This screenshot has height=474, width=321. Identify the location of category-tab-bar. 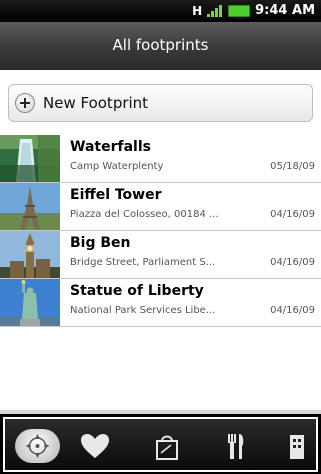
(160, 444).